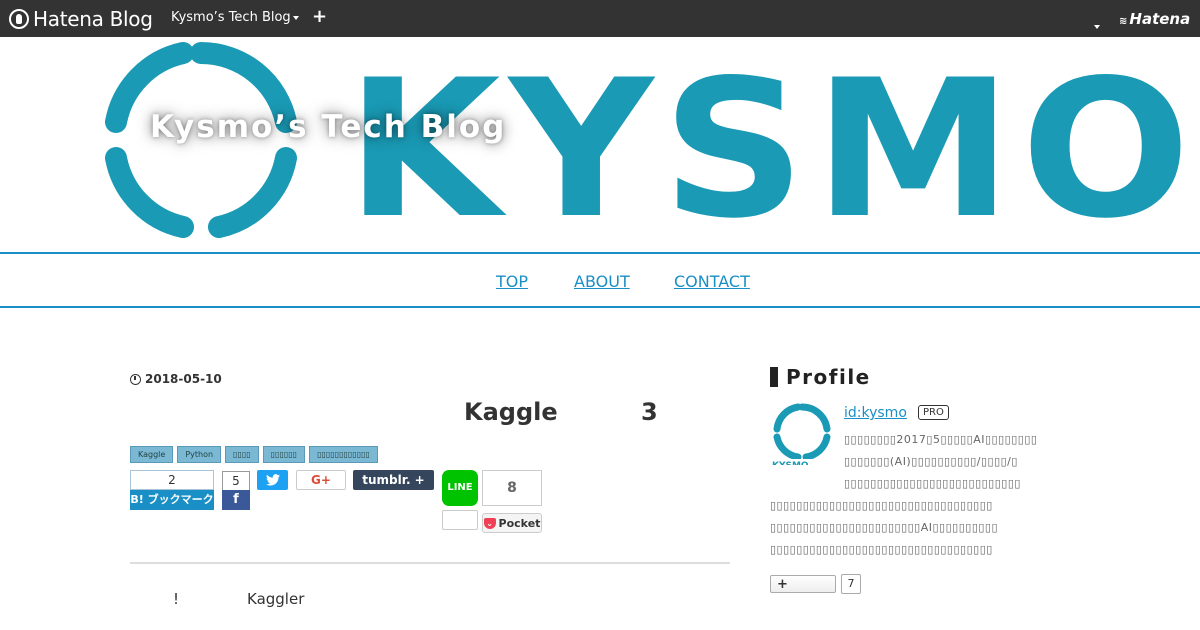  Describe the element at coordinates (460, 488) in the screenshot. I see `line-share-button: LINE` at that location.